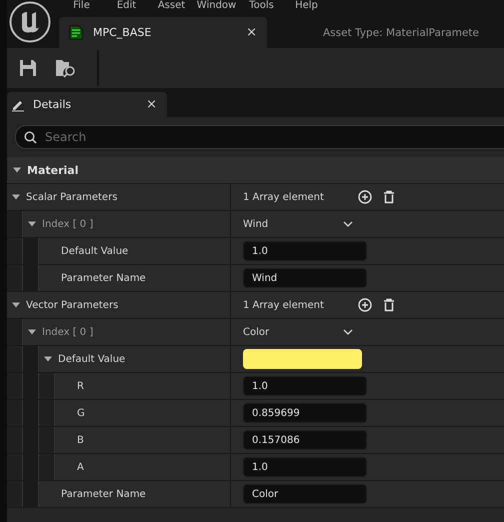 Image resolution: width=504 pixels, height=522 pixels. What do you see at coordinates (66, 68) in the screenshot?
I see `browse-folder-icon` at bounding box center [66, 68].